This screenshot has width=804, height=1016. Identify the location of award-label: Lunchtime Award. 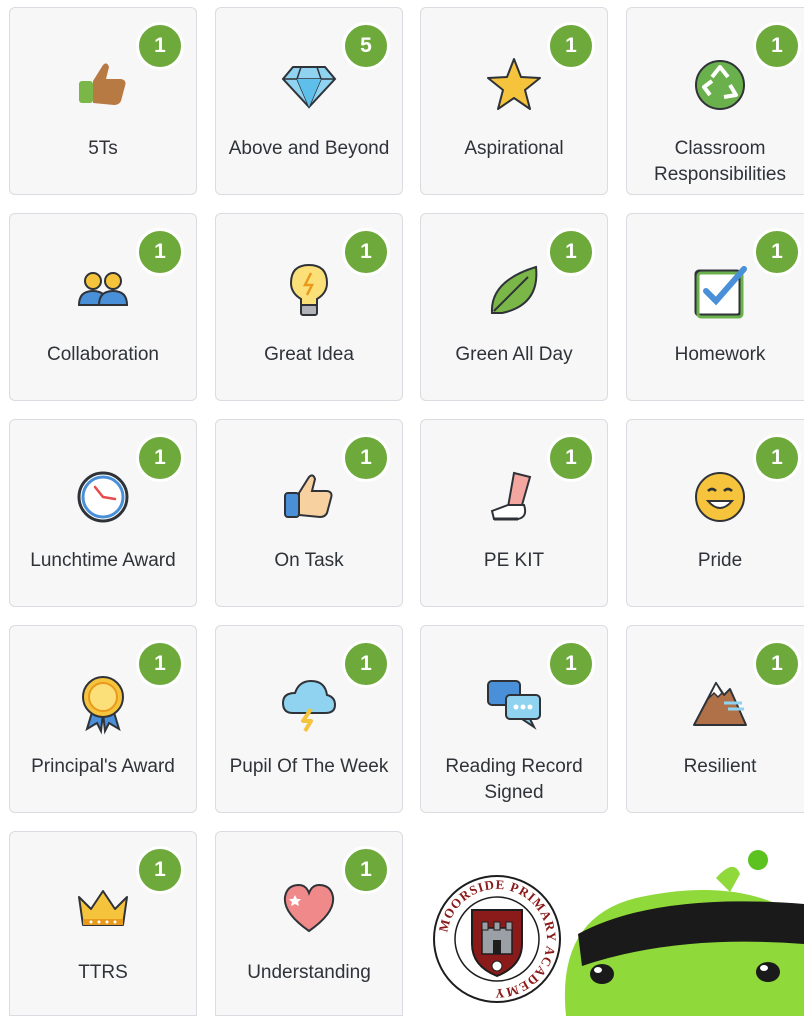
(103, 560).